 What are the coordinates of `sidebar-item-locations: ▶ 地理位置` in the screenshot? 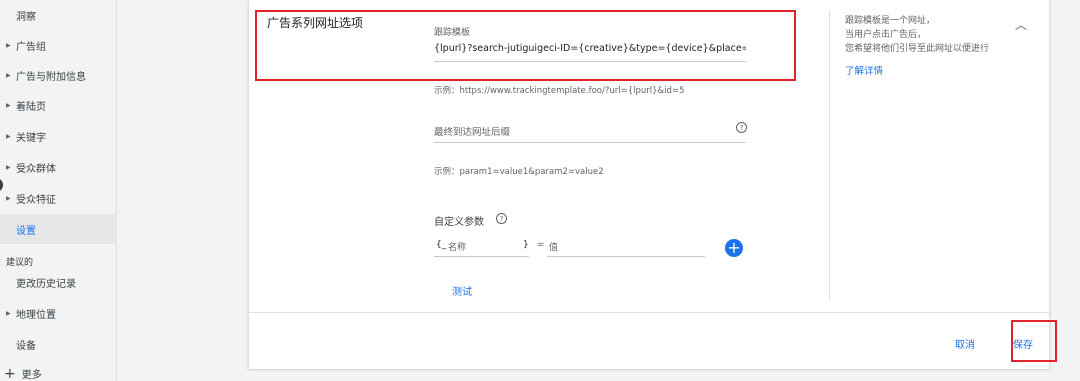 It's located at (58, 313).